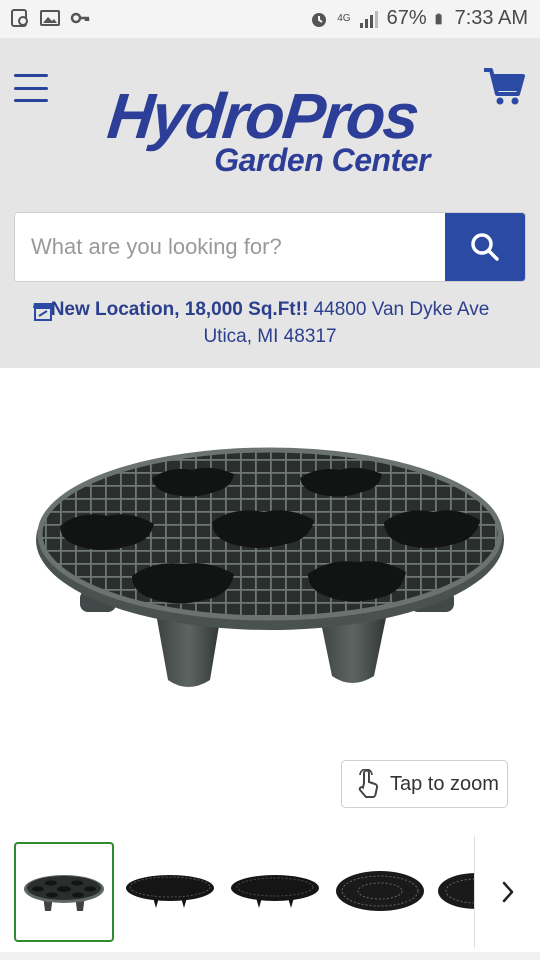  Describe the element at coordinates (444, 783) in the screenshot. I see `tap-to-zoom-label: Tap to zoom` at that location.